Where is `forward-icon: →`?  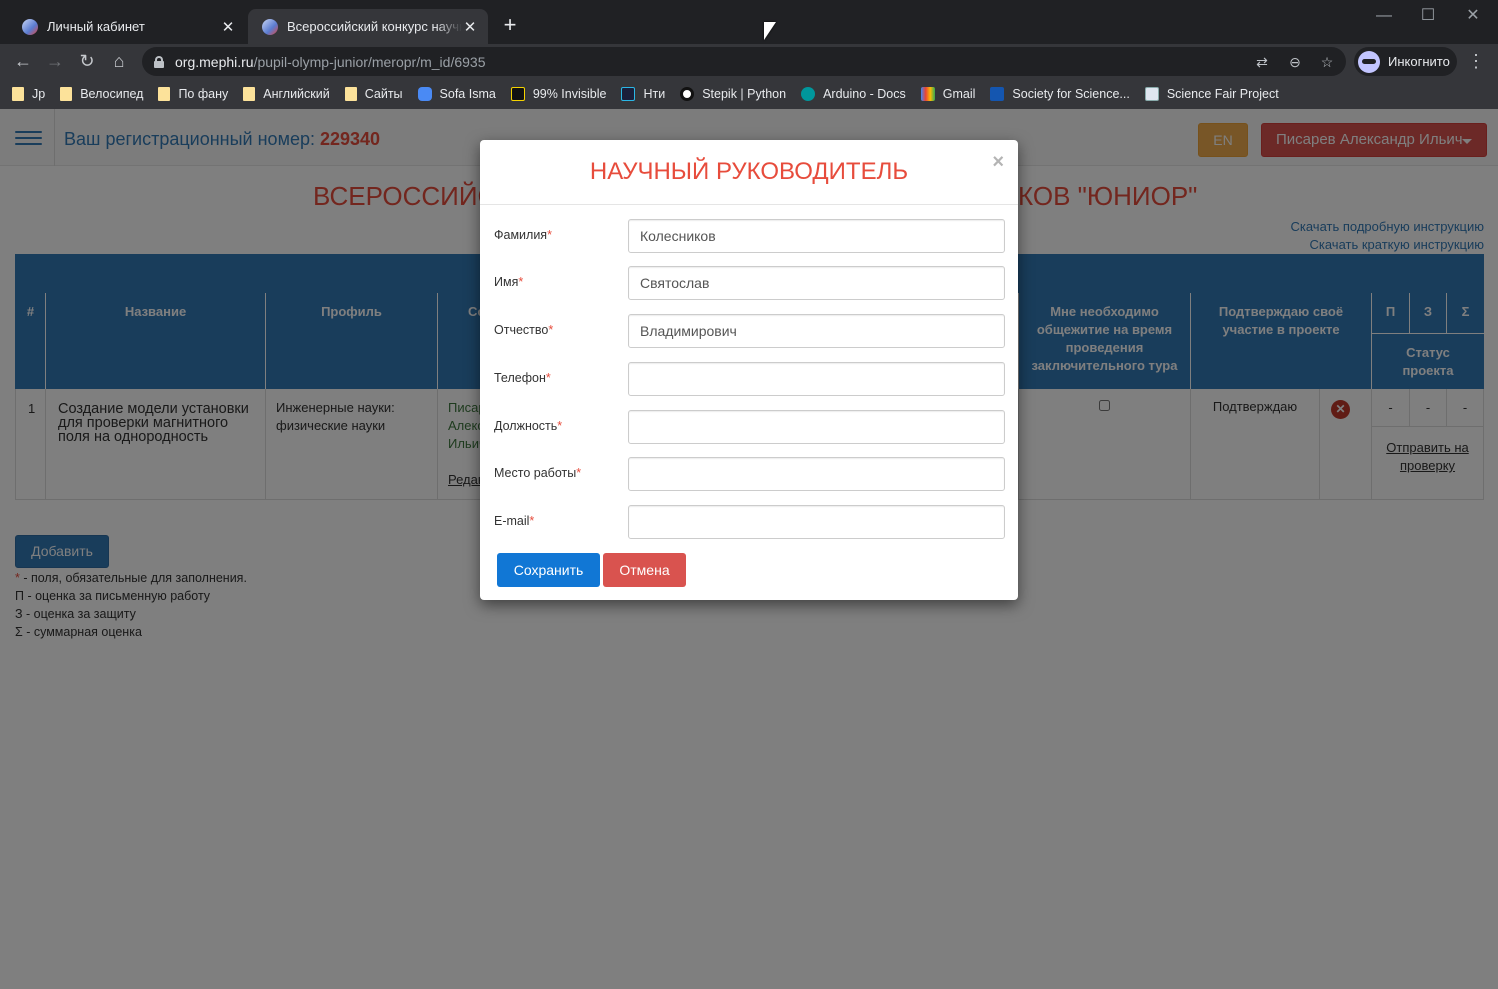
forward-icon: → is located at coordinates (55, 61).